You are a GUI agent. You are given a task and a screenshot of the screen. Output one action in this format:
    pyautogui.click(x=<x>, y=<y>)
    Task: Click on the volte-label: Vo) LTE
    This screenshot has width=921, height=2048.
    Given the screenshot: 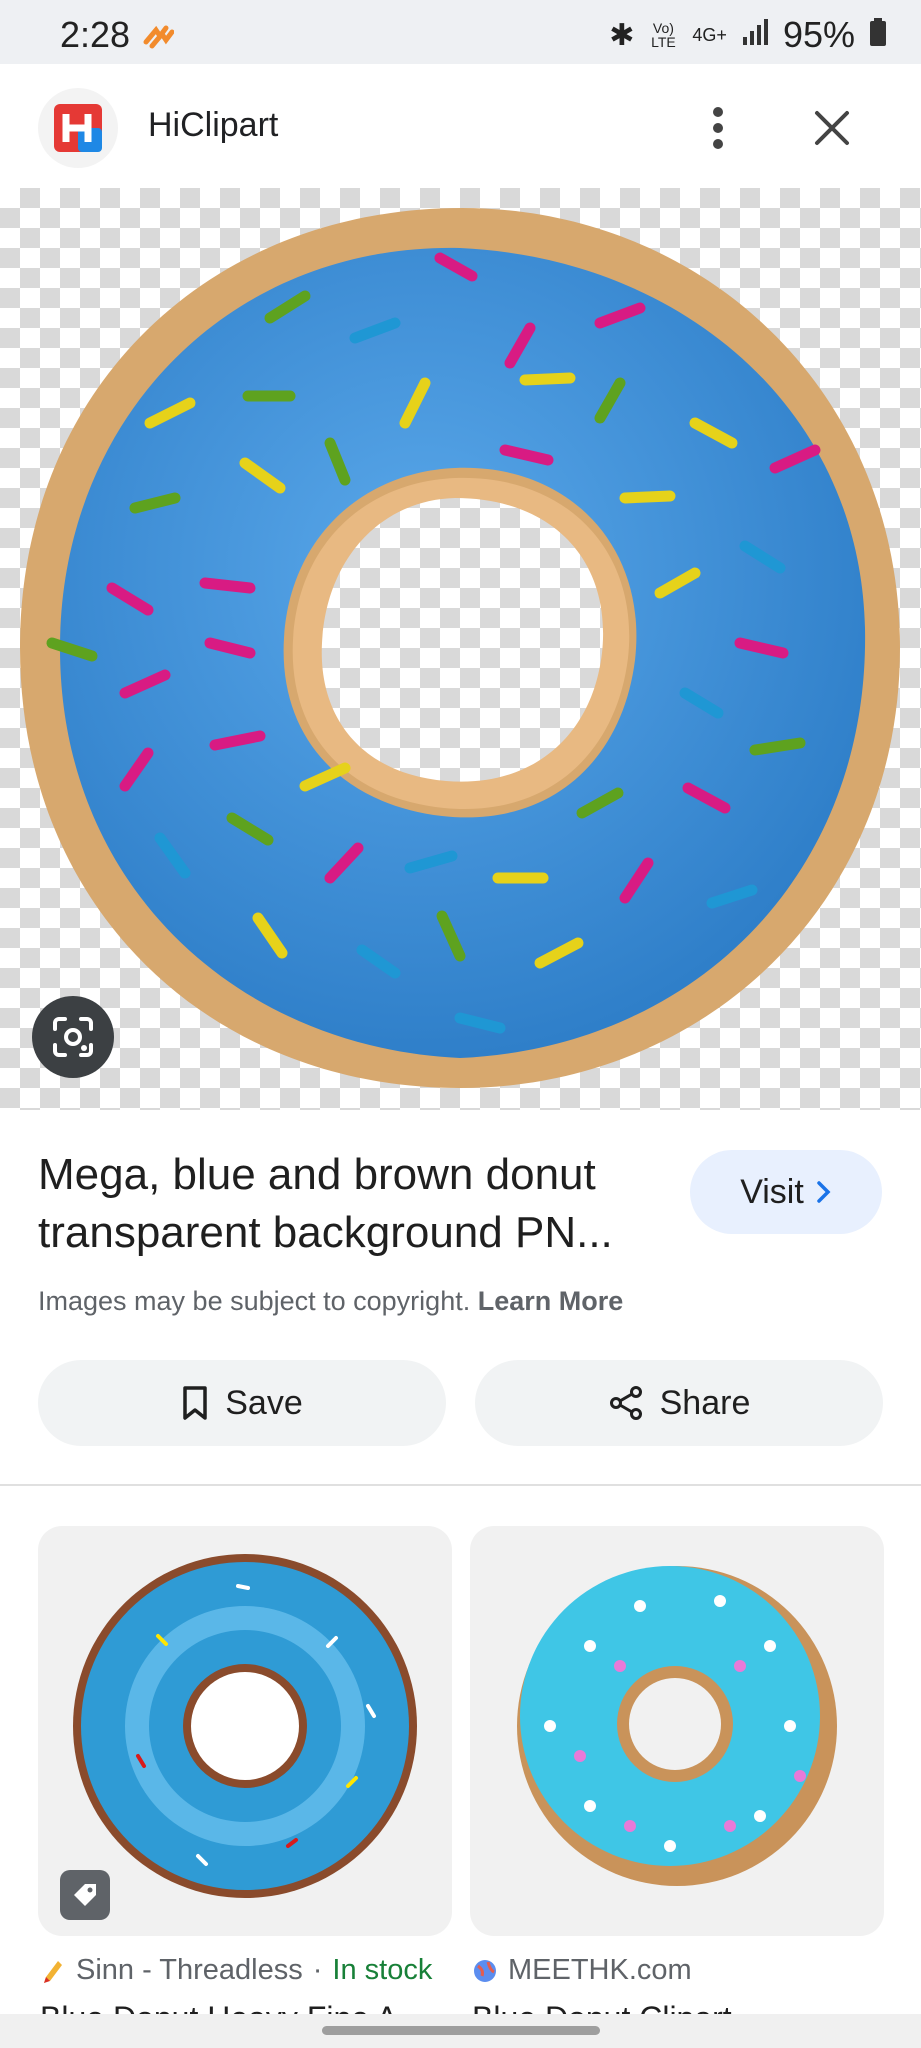 What is the action you would take?
    pyautogui.click(x=663, y=35)
    